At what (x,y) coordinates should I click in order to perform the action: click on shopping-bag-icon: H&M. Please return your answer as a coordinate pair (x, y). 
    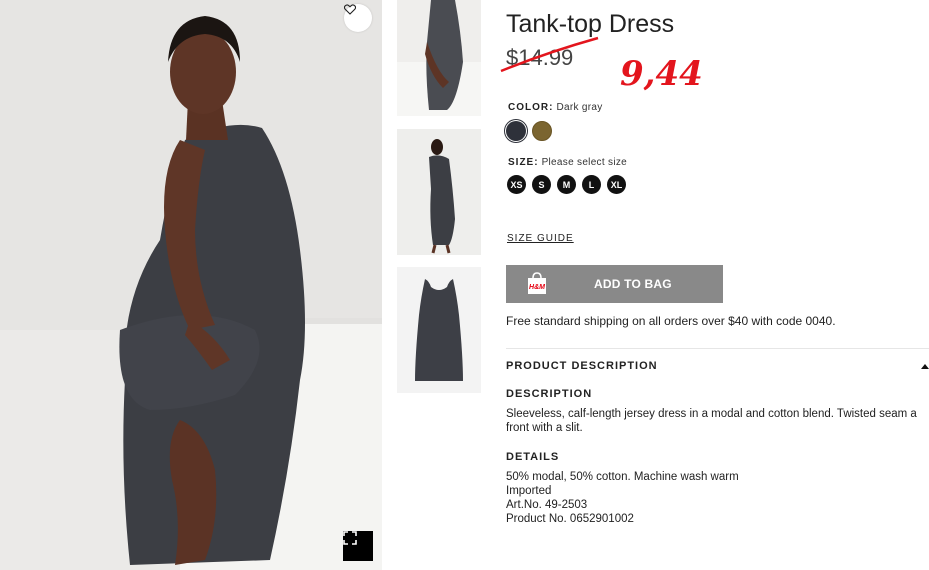
    Looking at the image, I should click on (537, 283).